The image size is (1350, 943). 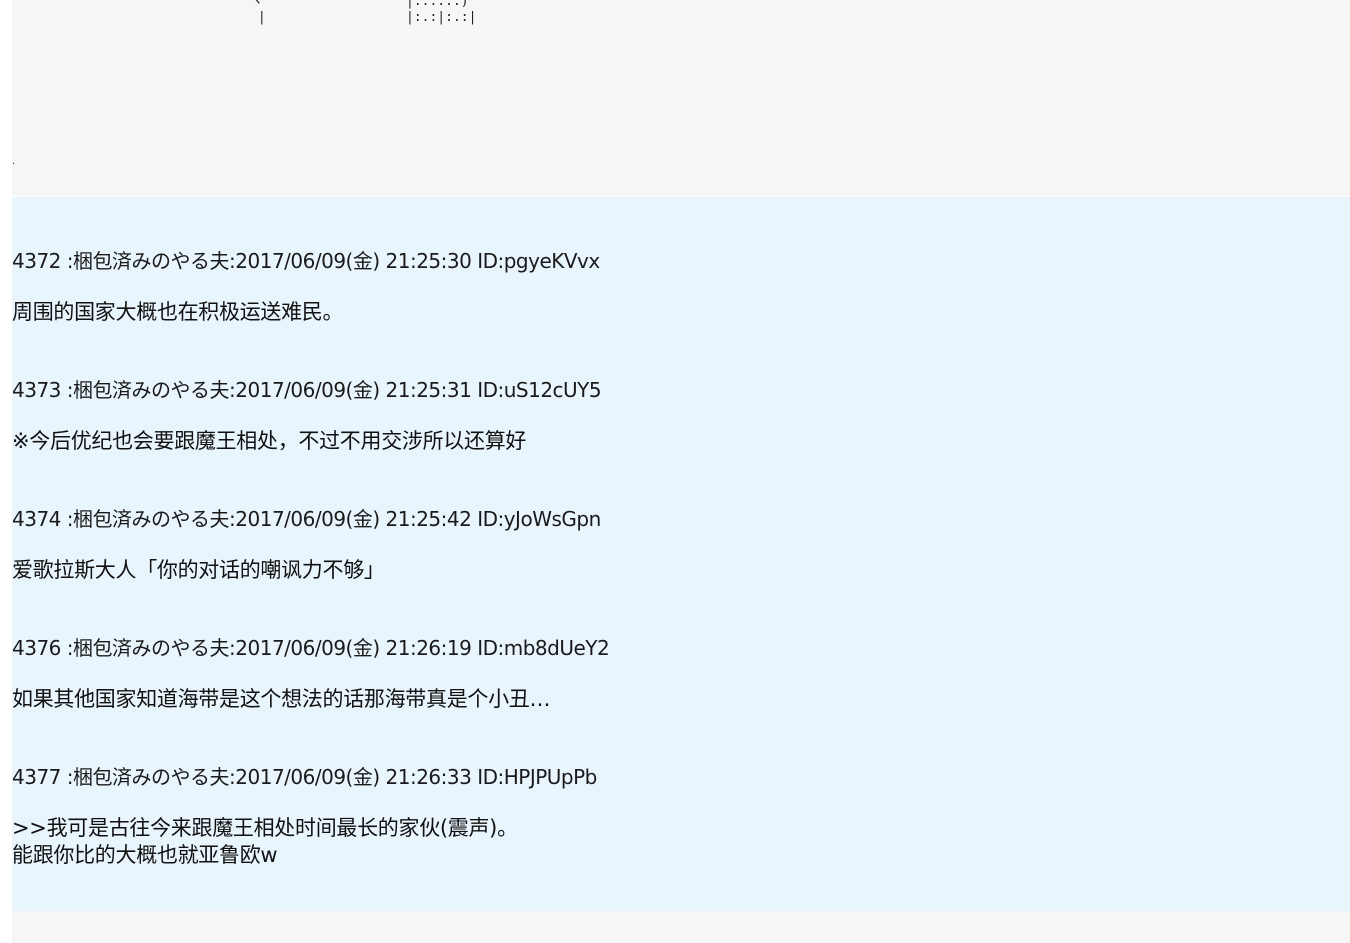 I want to click on post-body: 爱歌拉斯大人「你的对话的嘲讽力不够」, so click(x=198, y=570).